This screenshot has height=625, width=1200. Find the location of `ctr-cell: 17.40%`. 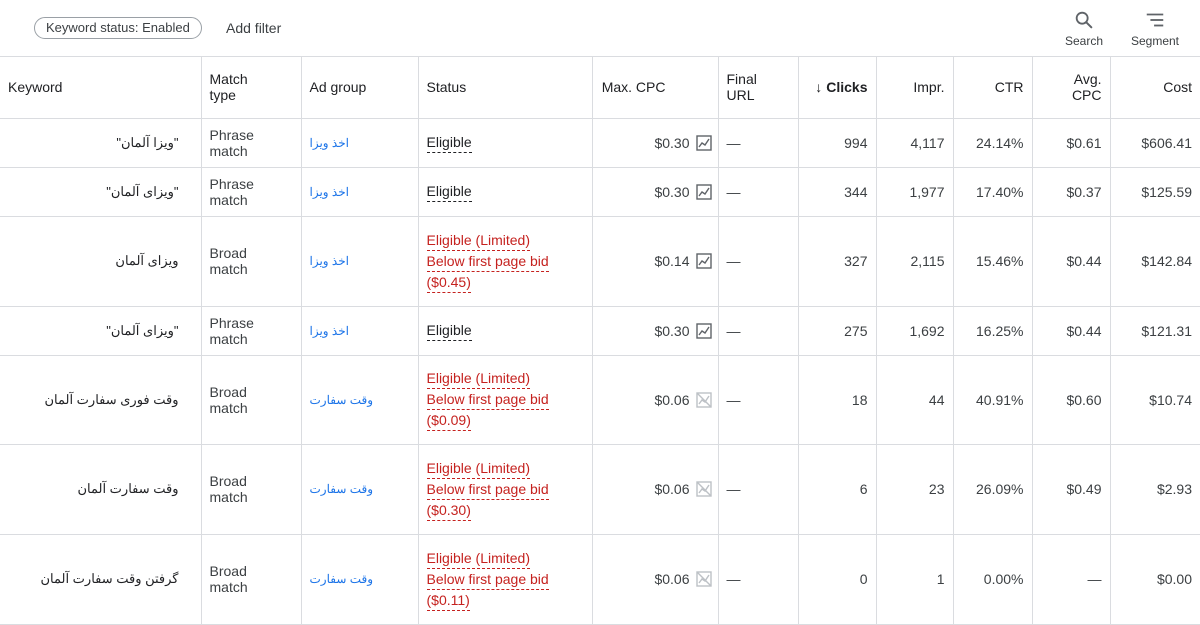

ctr-cell: 17.40% is located at coordinates (993, 192).